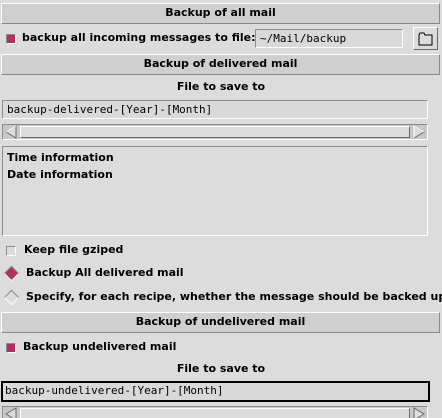 The image size is (442, 418). Describe the element at coordinates (220, 64) in the screenshot. I see `section-header-delivered: Backup of delivered mail` at that location.